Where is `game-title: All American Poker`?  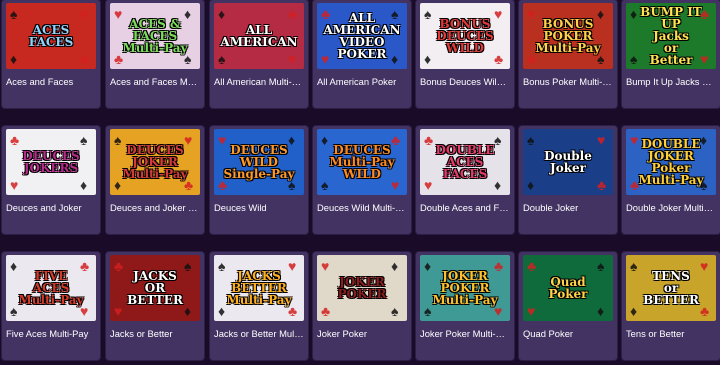 game-title: All American Poker is located at coordinates (357, 81).